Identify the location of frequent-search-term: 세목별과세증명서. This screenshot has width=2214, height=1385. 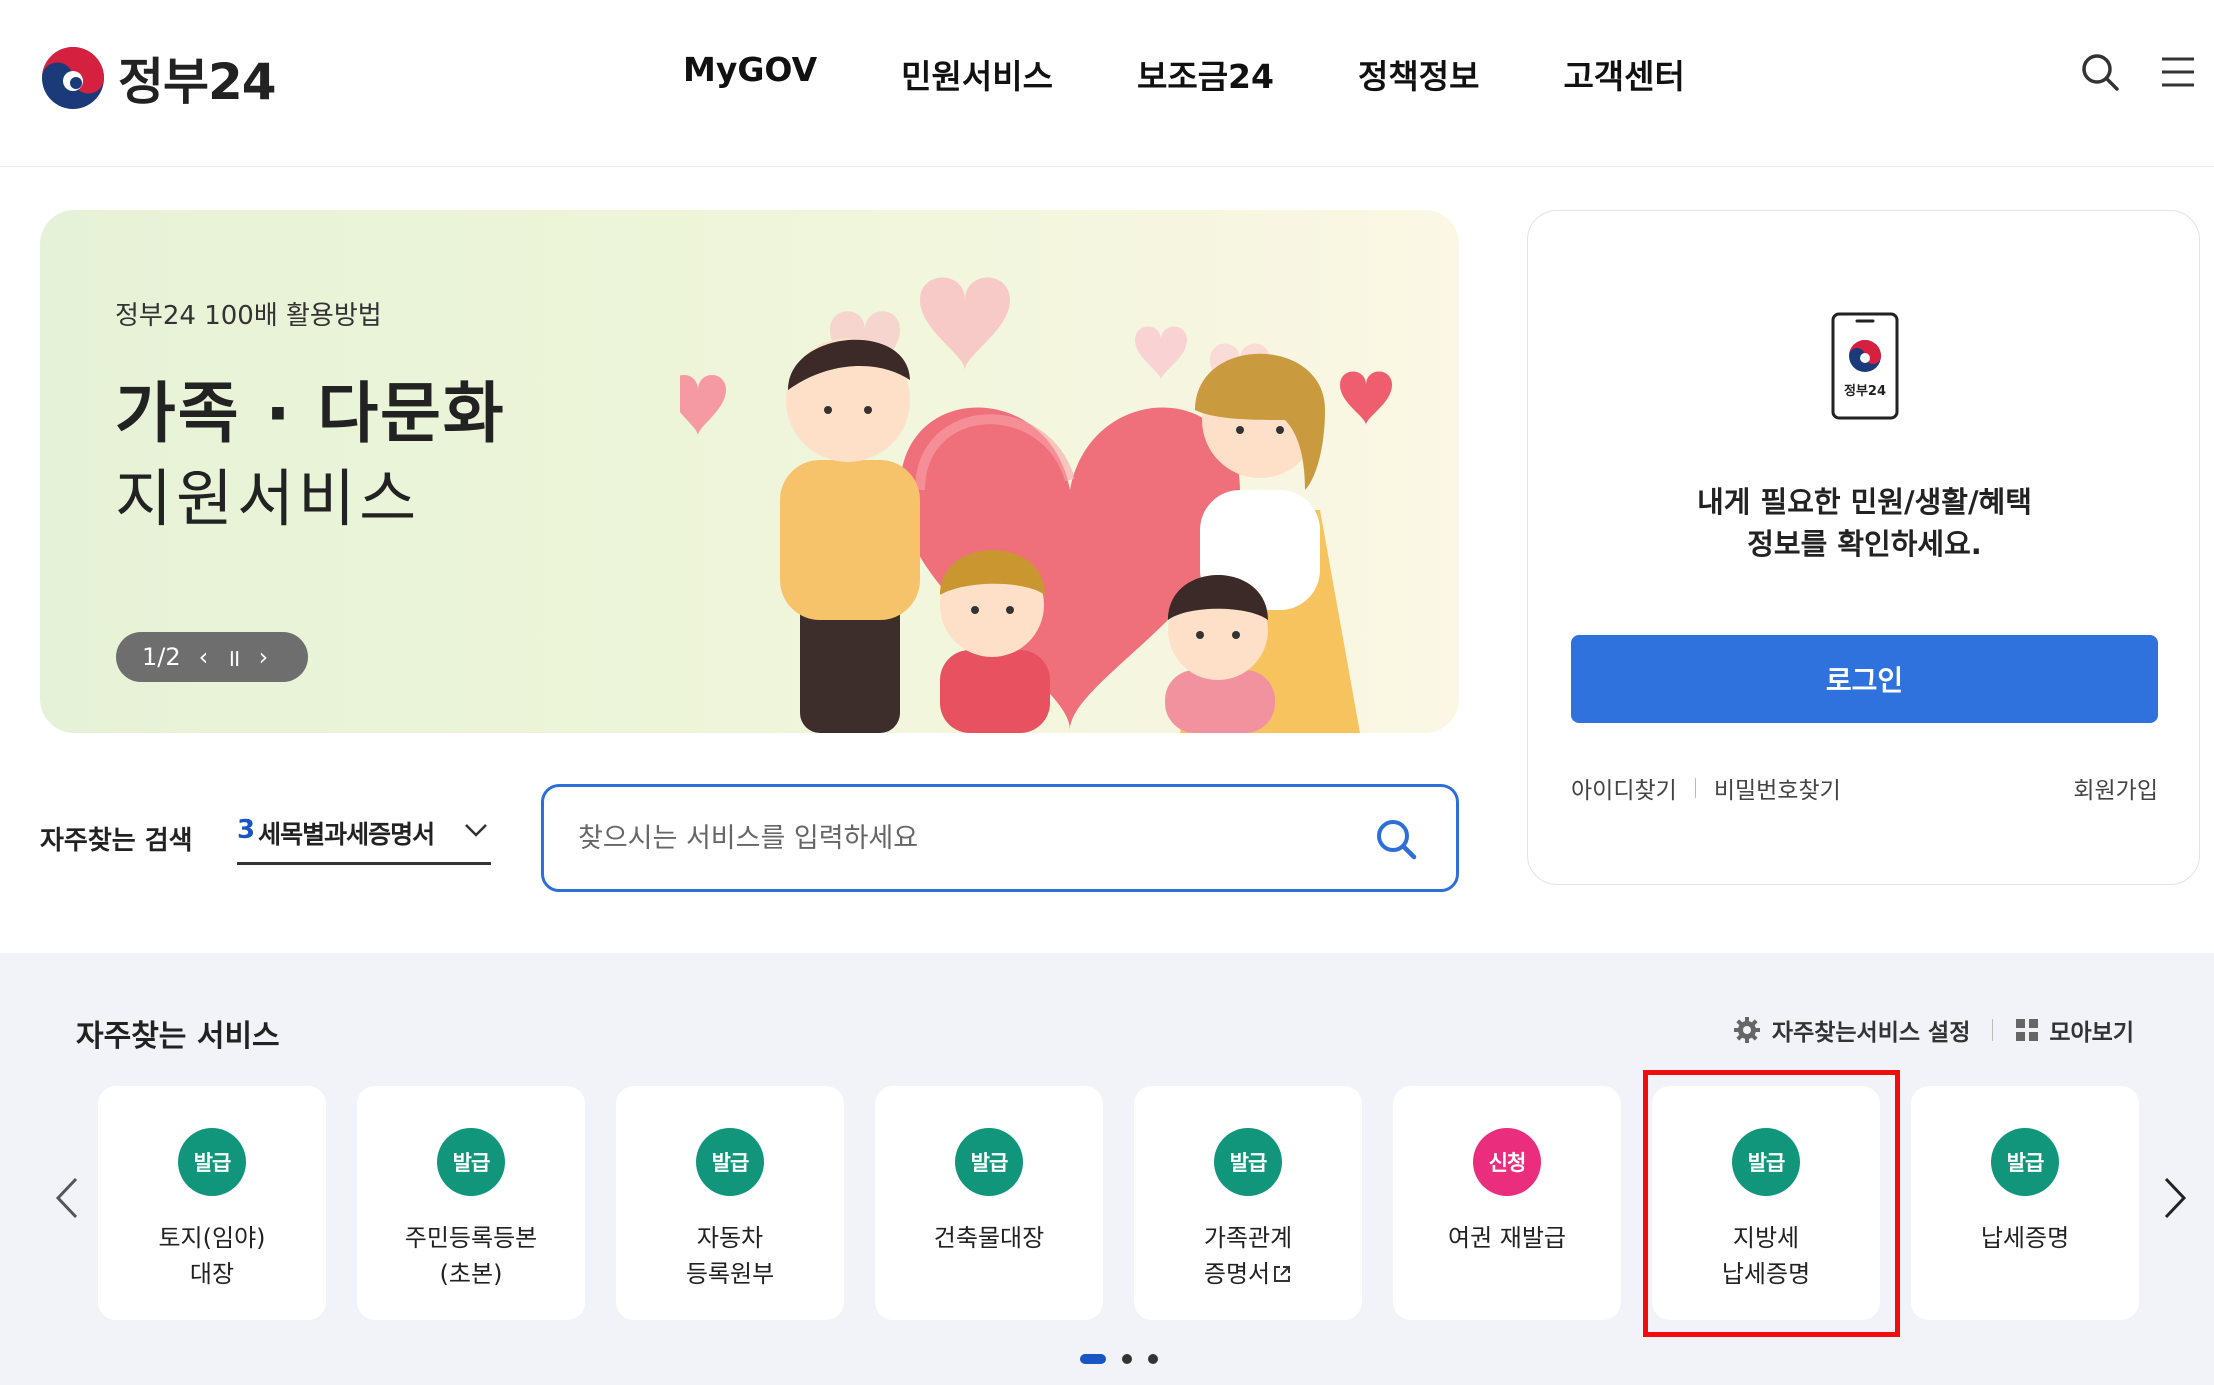
(346, 834).